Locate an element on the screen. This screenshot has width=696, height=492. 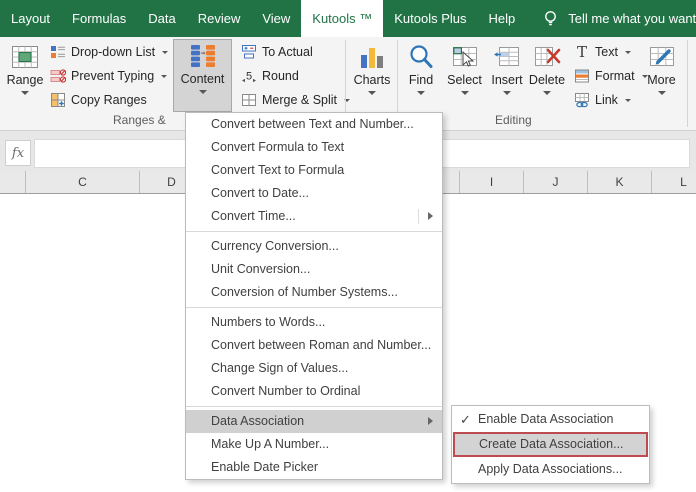
round-button: 5 Round is located at coordinates (295, 76).